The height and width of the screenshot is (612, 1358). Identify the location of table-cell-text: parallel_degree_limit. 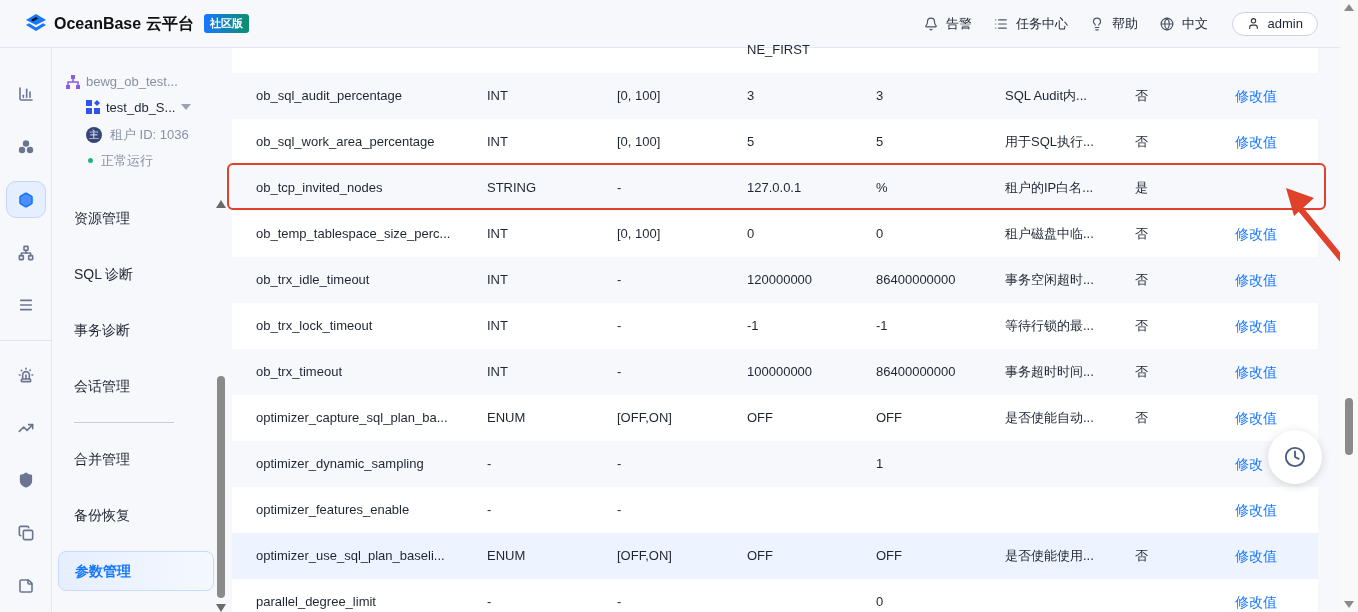
(316, 602).